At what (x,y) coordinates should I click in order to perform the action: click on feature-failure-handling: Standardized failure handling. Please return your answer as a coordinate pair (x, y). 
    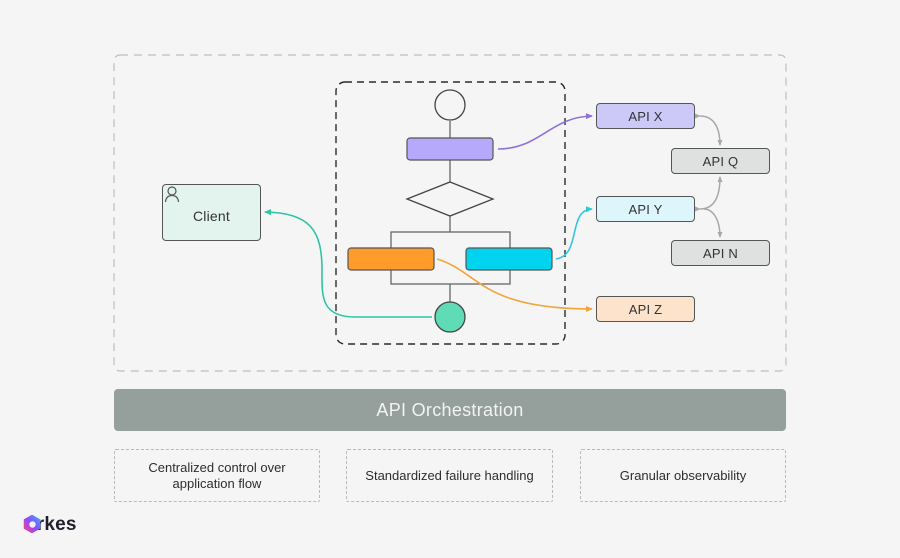
    Looking at the image, I should click on (449, 475).